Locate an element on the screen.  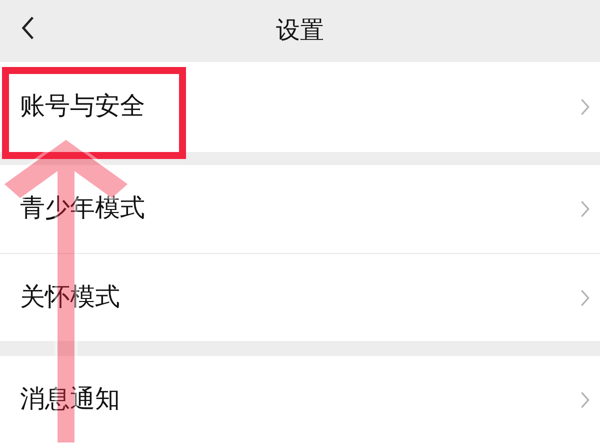
back-icon is located at coordinates (28, 28).